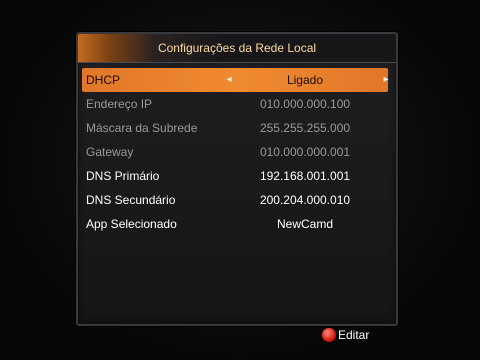 This screenshot has height=360, width=480. I want to click on right-arrow-icon: ▸, so click(386, 80).